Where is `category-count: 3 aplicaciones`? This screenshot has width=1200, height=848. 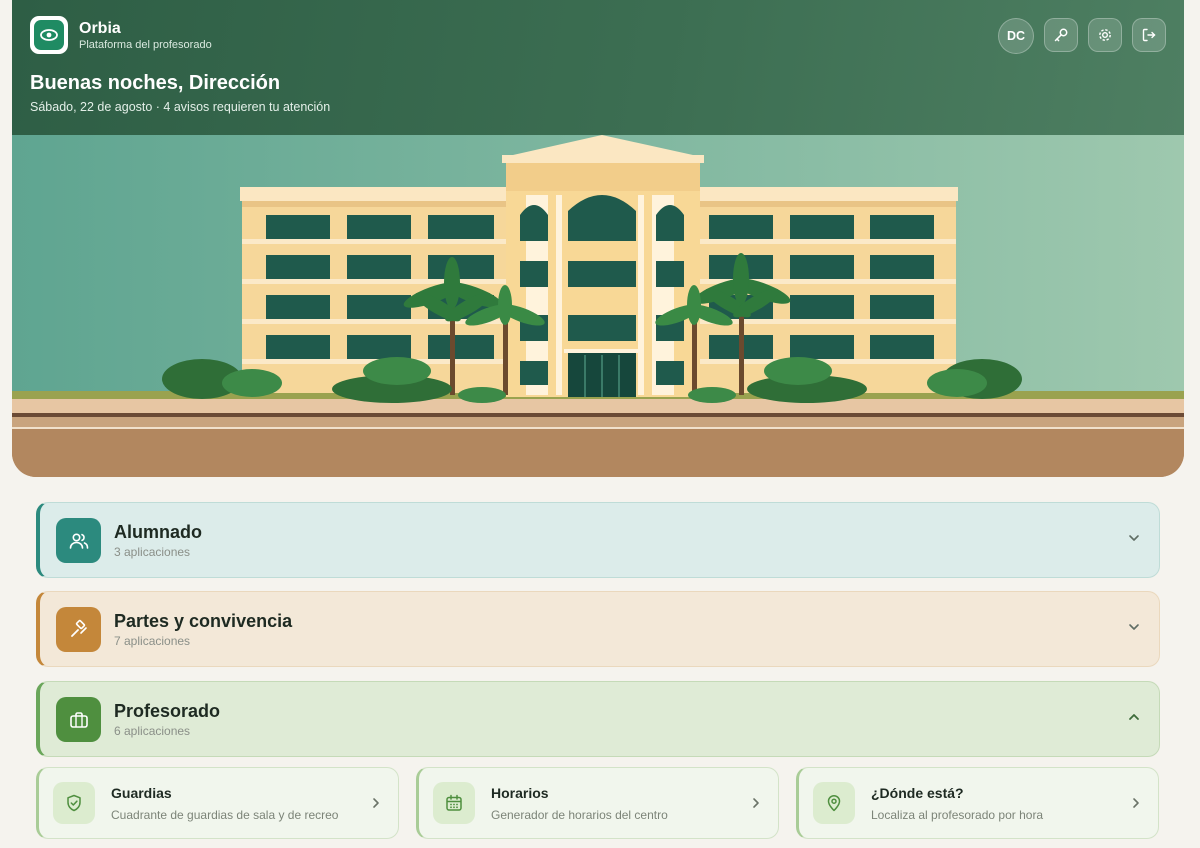
category-count: 3 aplicaciones is located at coordinates (152, 552).